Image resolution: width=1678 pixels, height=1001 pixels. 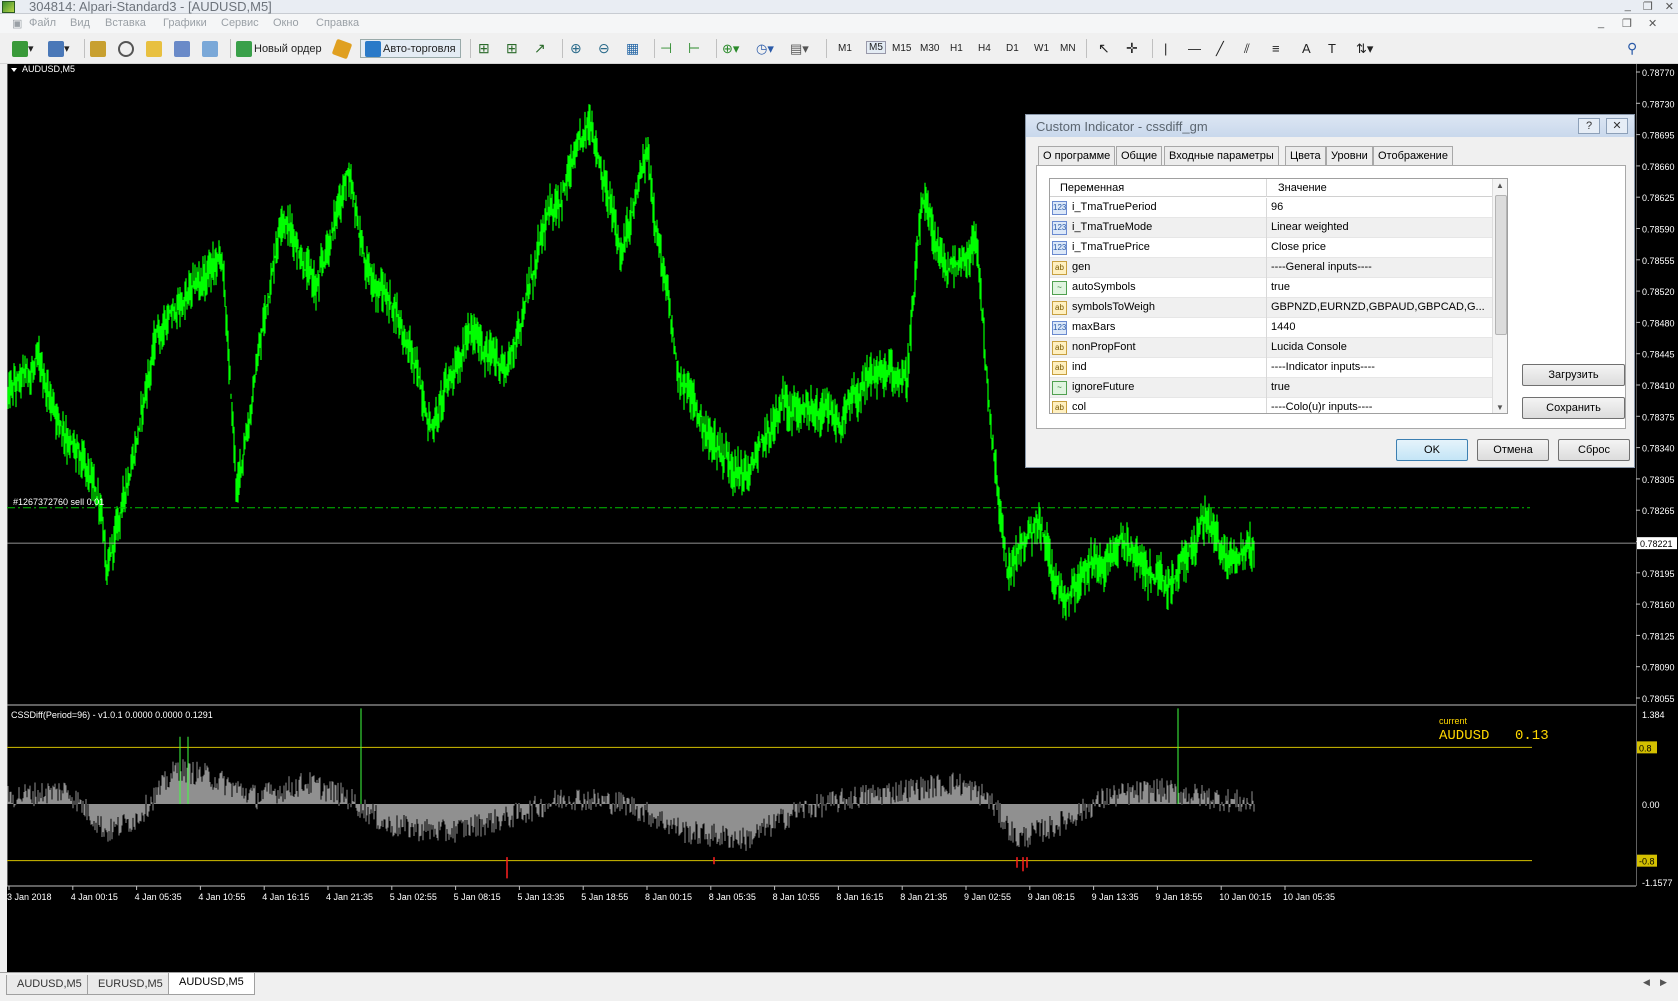 I want to click on menu-help: Справка, so click(x=337, y=23).